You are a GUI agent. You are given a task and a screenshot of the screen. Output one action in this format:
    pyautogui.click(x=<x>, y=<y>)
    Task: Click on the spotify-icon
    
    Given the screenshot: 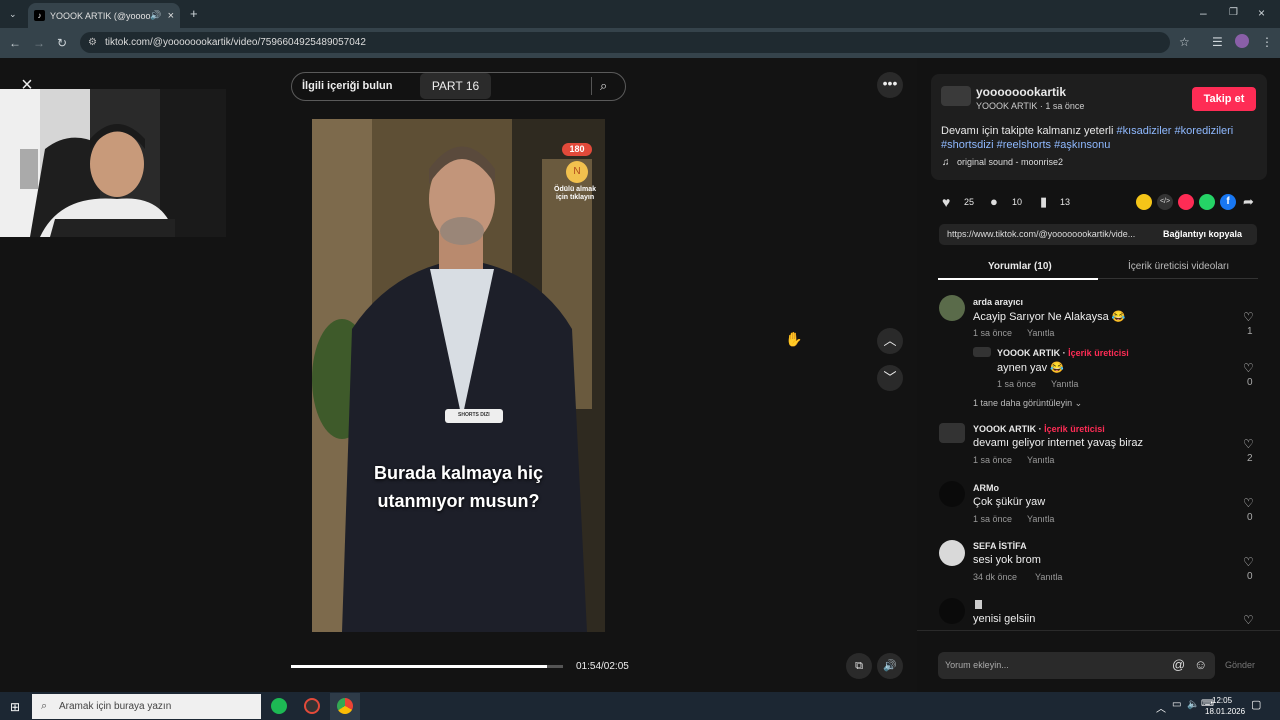 What is the action you would take?
    pyautogui.click(x=279, y=706)
    